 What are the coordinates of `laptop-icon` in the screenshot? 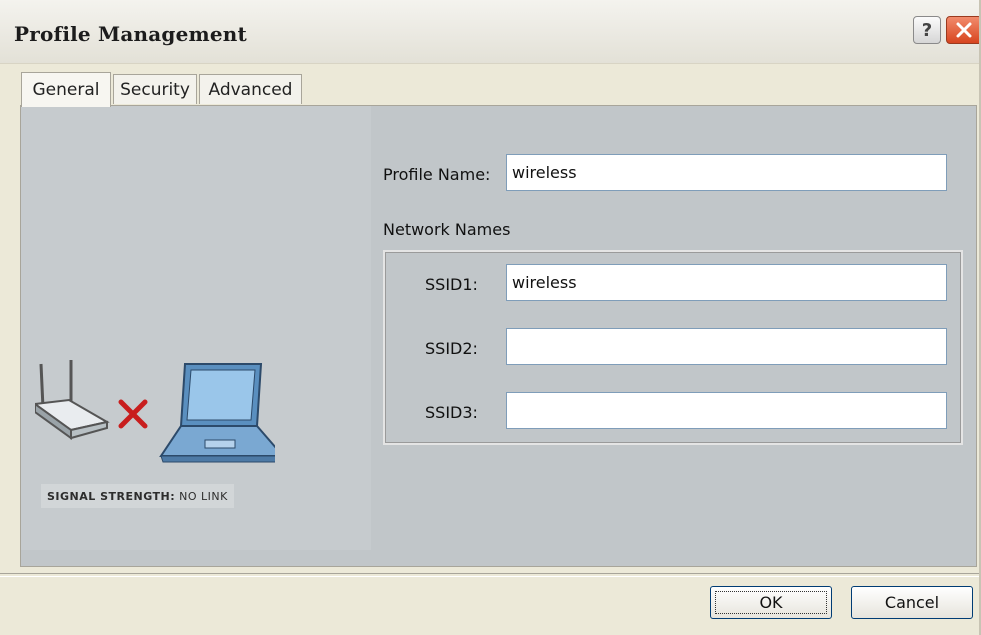 It's located at (217, 413).